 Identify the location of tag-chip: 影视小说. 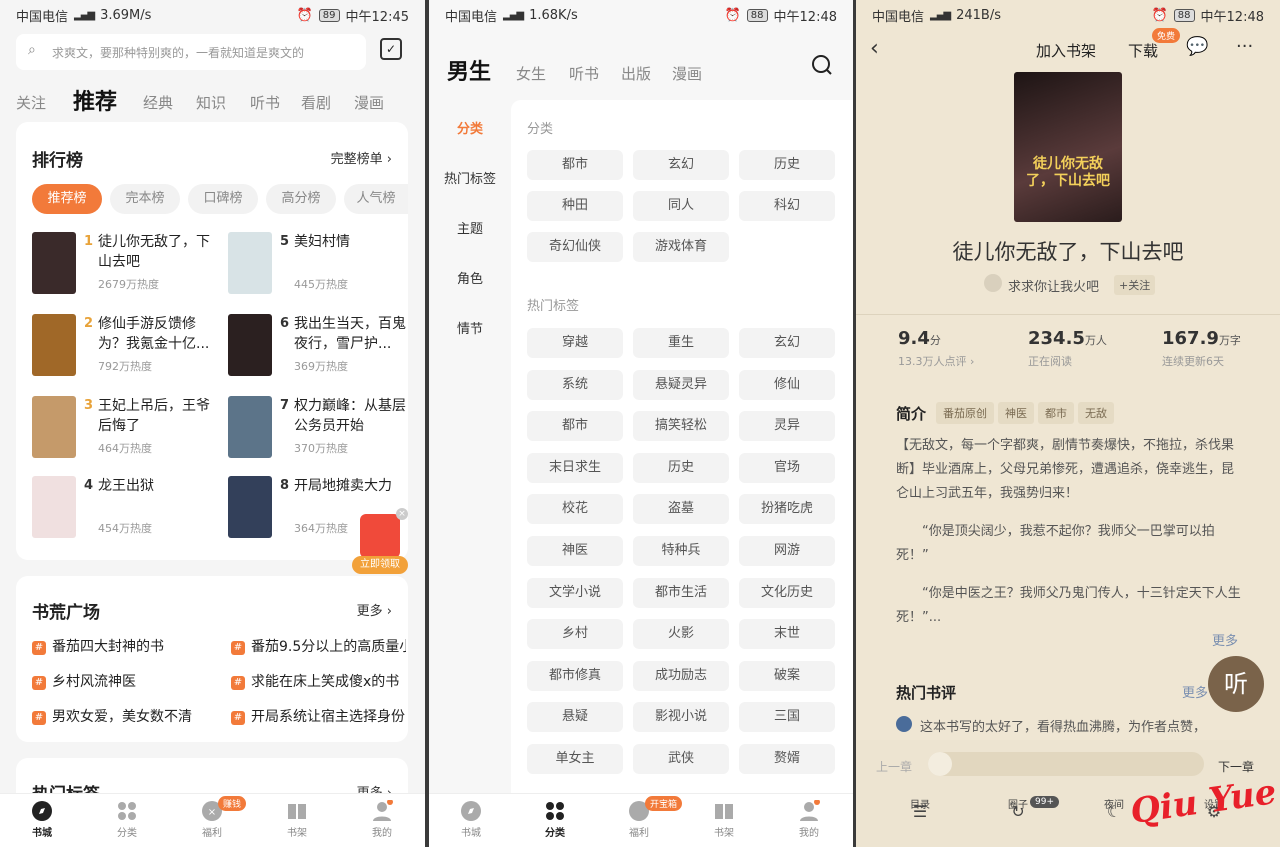
(681, 717).